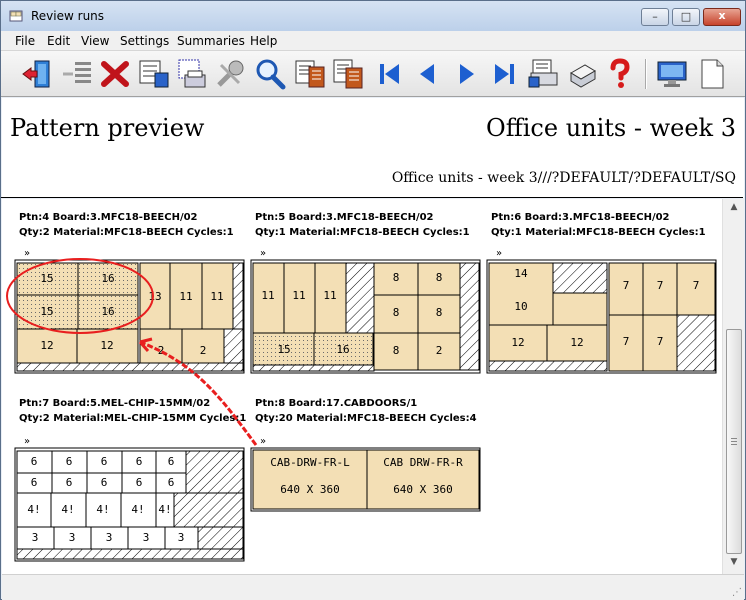  Describe the element at coordinates (211, 41) in the screenshot. I see `menu-summaries: Summaries` at that location.